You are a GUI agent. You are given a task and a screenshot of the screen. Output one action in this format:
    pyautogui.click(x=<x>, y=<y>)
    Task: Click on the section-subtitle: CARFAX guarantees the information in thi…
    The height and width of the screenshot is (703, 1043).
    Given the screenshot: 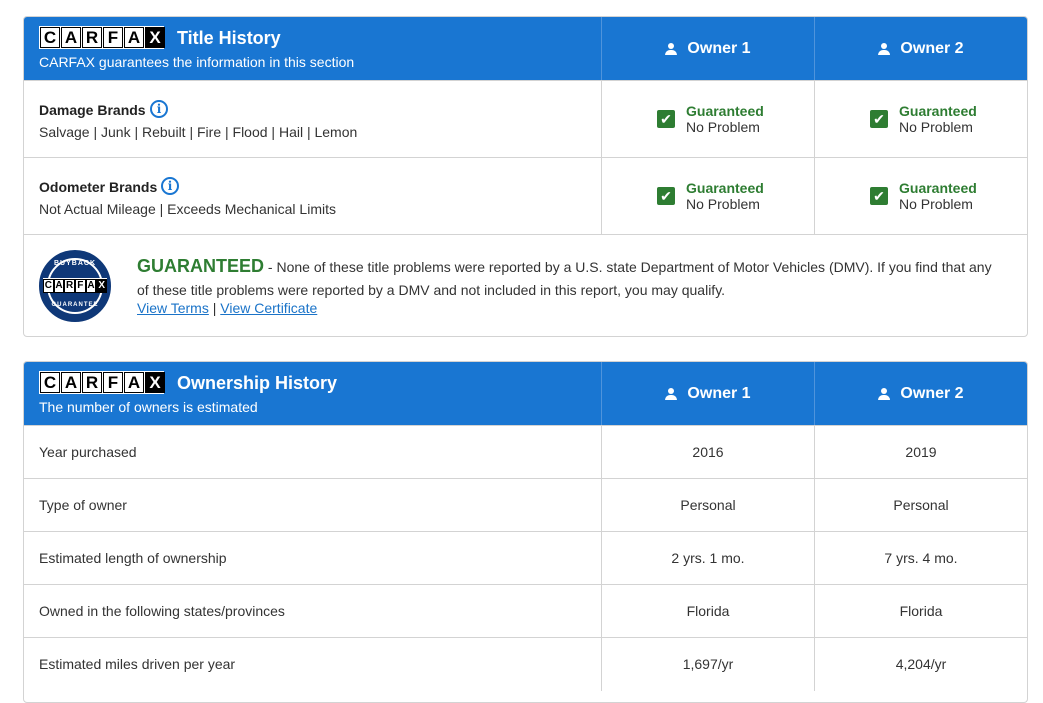 What is the action you would take?
    pyautogui.click(x=197, y=62)
    